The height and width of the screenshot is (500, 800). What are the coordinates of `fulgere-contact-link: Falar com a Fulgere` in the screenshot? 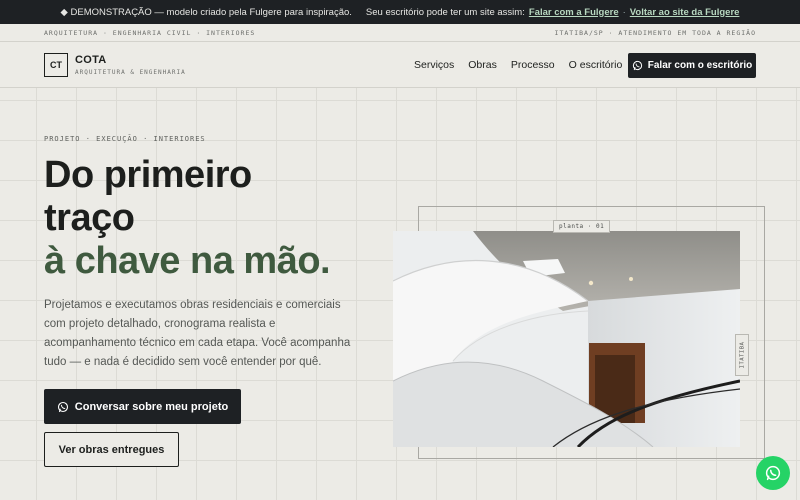 It's located at (574, 12).